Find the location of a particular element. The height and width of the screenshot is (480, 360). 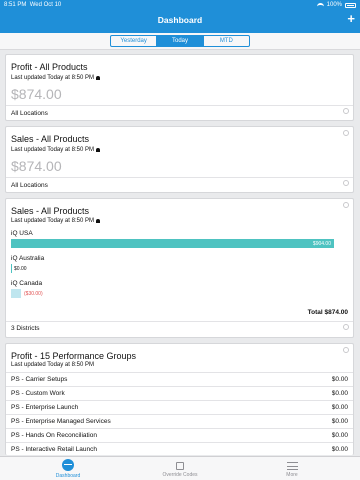

location-label-canada: iQ Canada is located at coordinates (27, 283).